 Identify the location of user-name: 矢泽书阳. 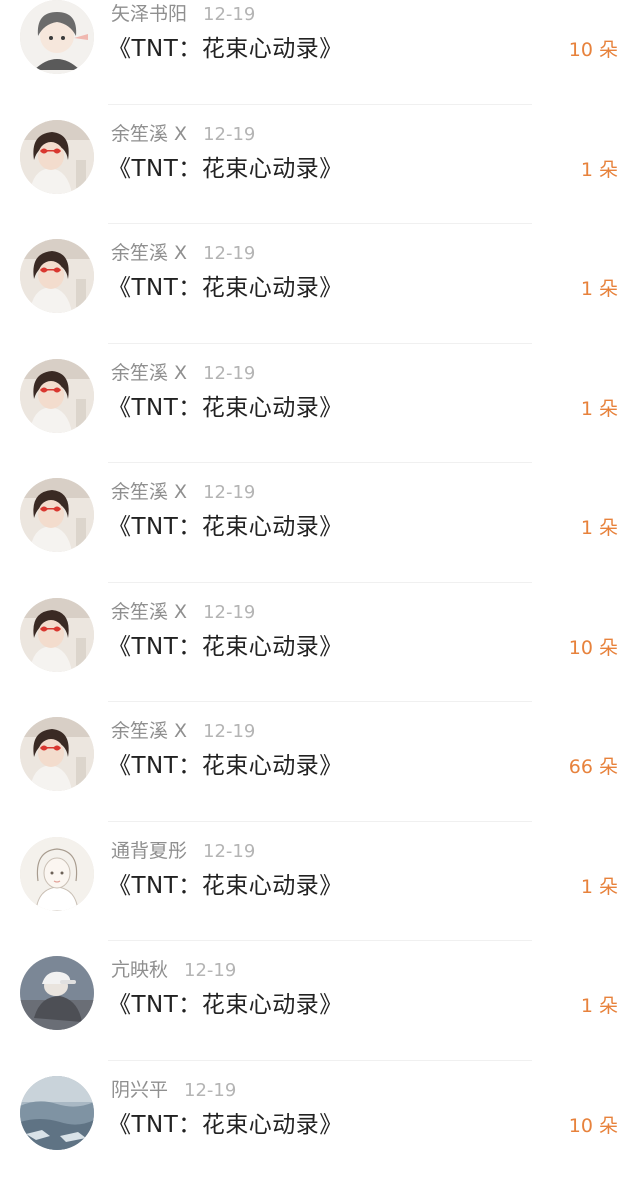
(149, 14).